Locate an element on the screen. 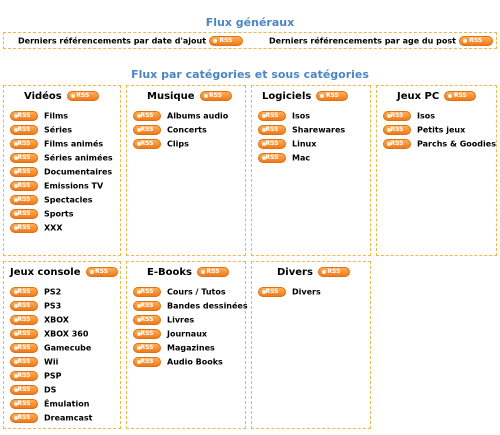 The image size is (500, 435). subcategory-item: RSS PSP is located at coordinates (51, 378).